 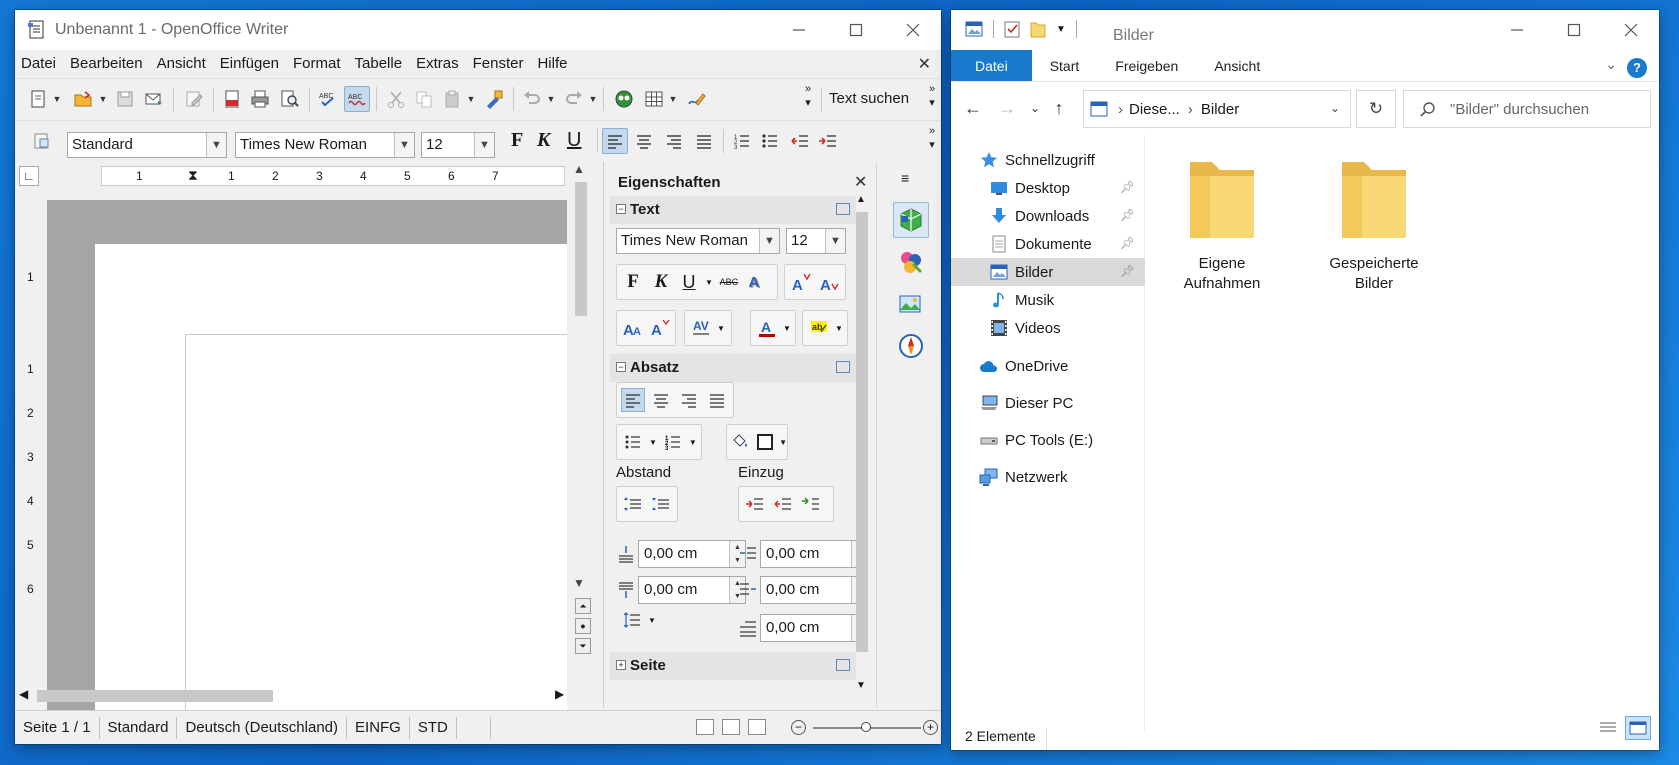 What do you see at coordinates (1048, 216) in the screenshot?
I see `nav-downloads: Downloads 📌︎` at bounding box center [1048, 216].